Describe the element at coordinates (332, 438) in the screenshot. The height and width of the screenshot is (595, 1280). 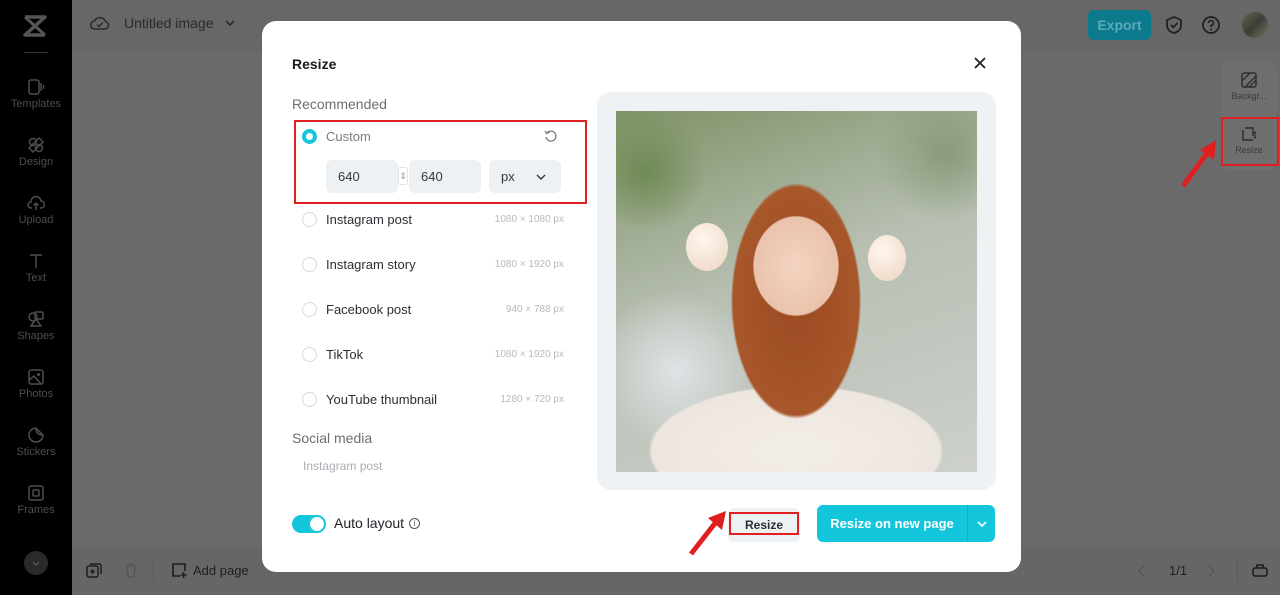
I see `social-media-heading: Social media` at that location.